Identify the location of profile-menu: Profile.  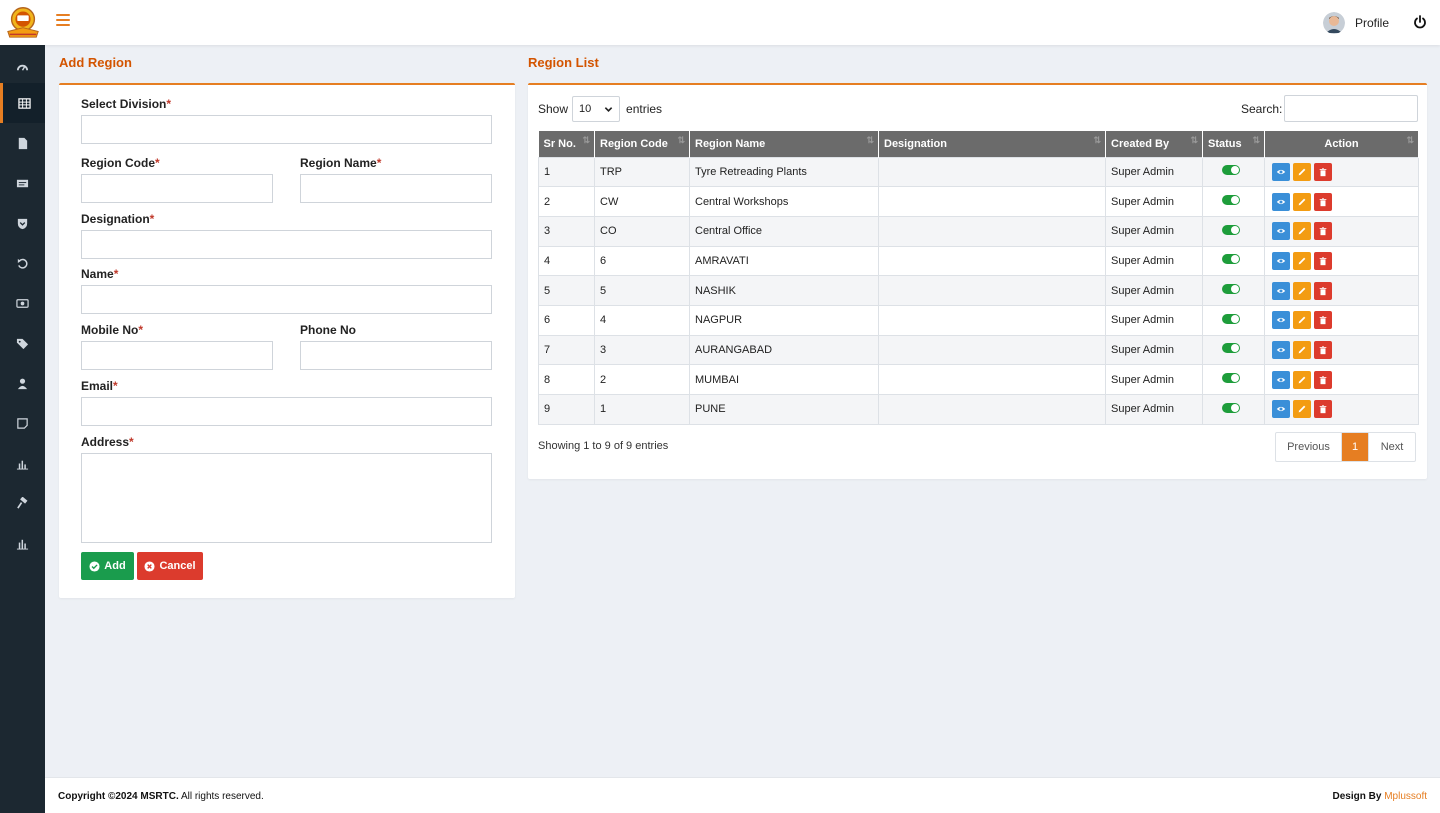
(1356, 23).